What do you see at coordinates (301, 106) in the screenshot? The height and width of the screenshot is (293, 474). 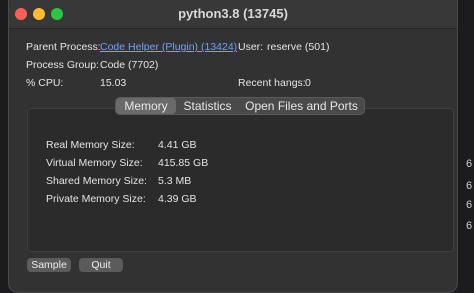 I see `tab-open-files-and-ports: Open Files and Ports` at bounding box center [301, 106].